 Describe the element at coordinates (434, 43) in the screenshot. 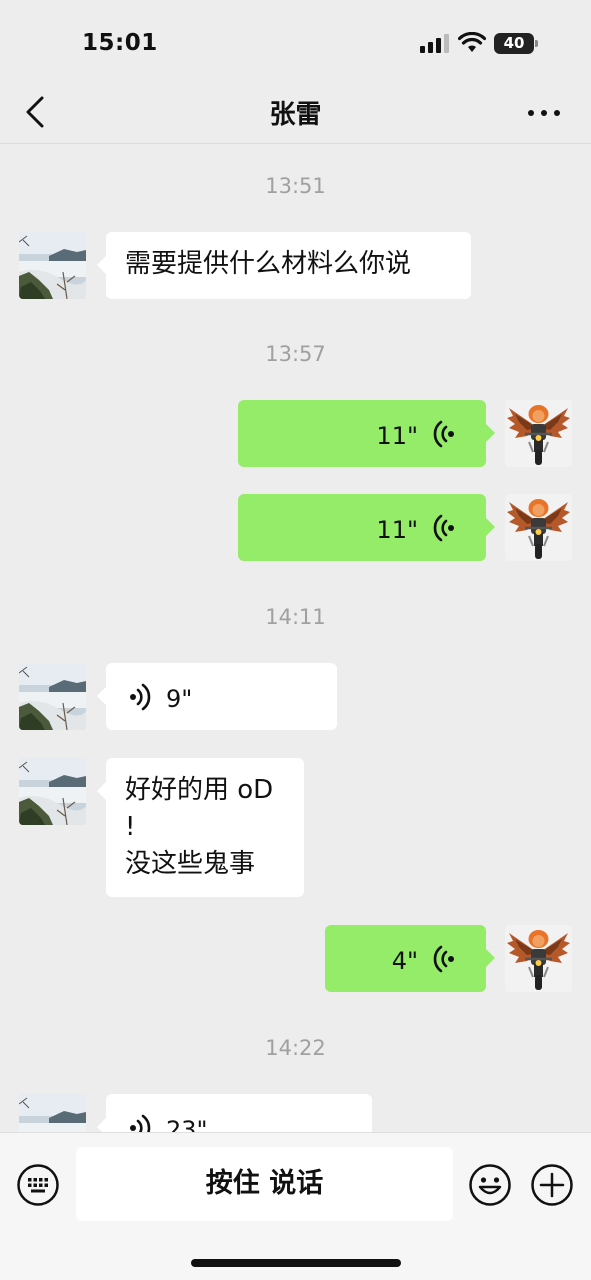

I see `signal-icon` at that location.